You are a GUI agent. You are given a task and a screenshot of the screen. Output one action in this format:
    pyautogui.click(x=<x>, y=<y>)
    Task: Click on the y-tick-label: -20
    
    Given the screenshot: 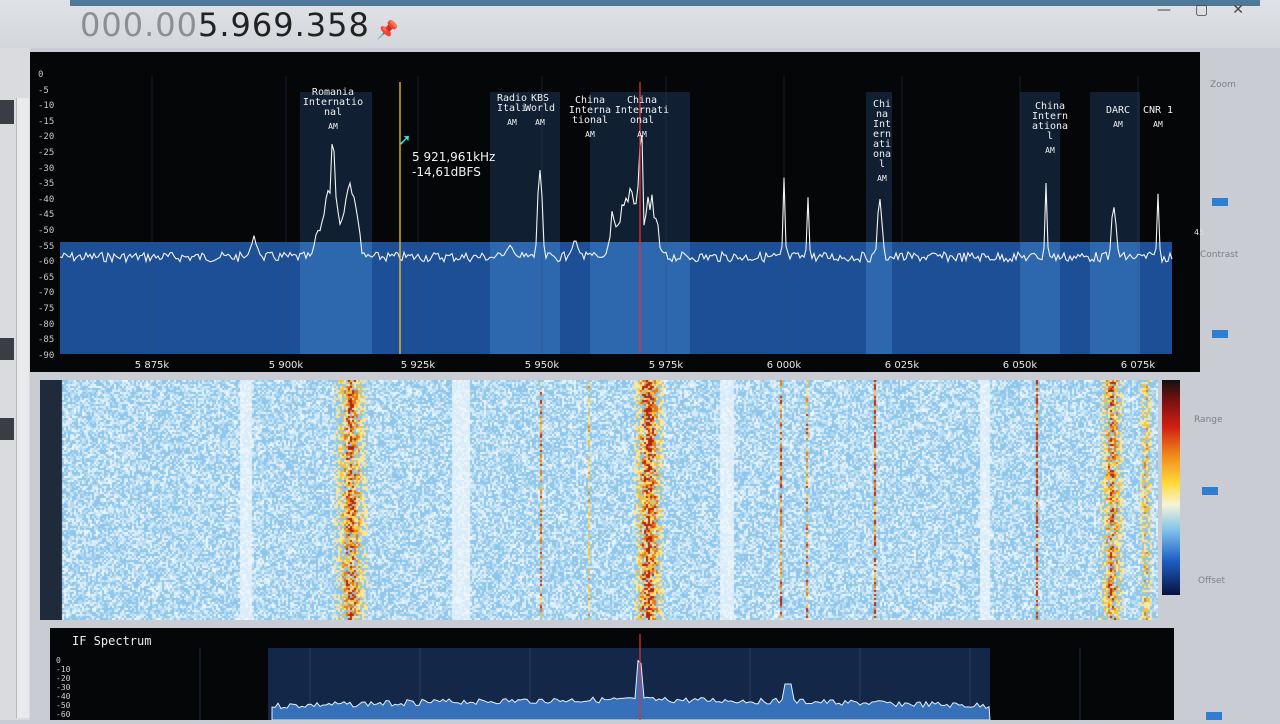 What is the action you would take?
    pyautogui.click(x=46, y=137)
    